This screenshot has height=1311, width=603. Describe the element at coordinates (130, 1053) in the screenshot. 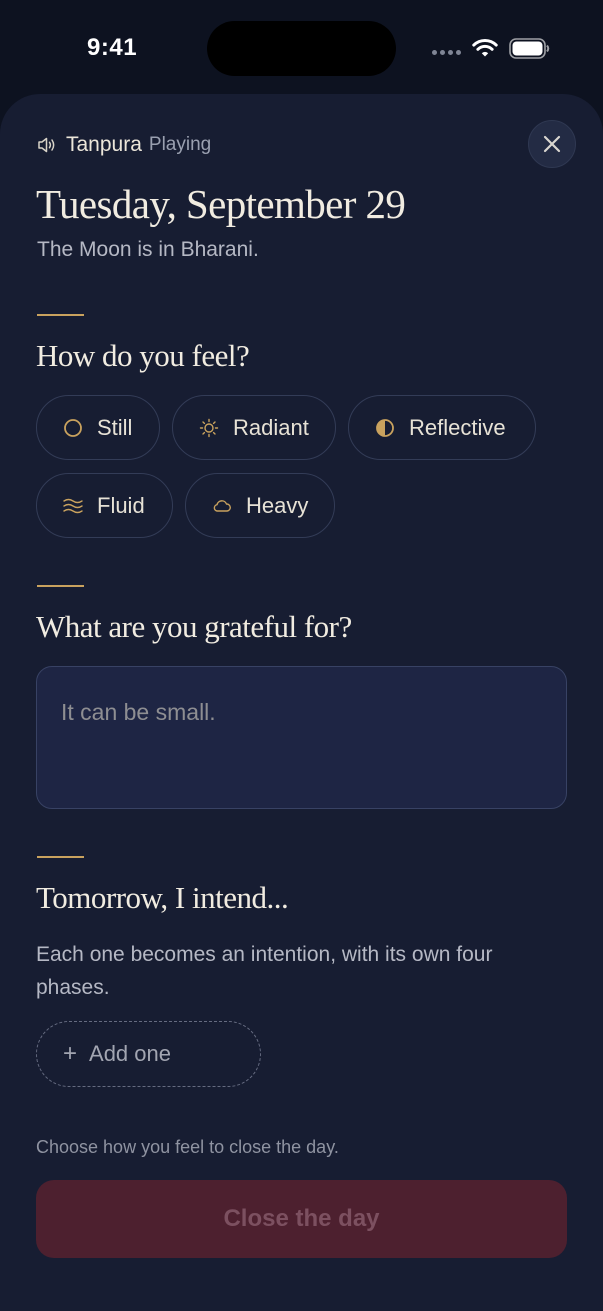

I see `add-intention-label: Add one` at that location.